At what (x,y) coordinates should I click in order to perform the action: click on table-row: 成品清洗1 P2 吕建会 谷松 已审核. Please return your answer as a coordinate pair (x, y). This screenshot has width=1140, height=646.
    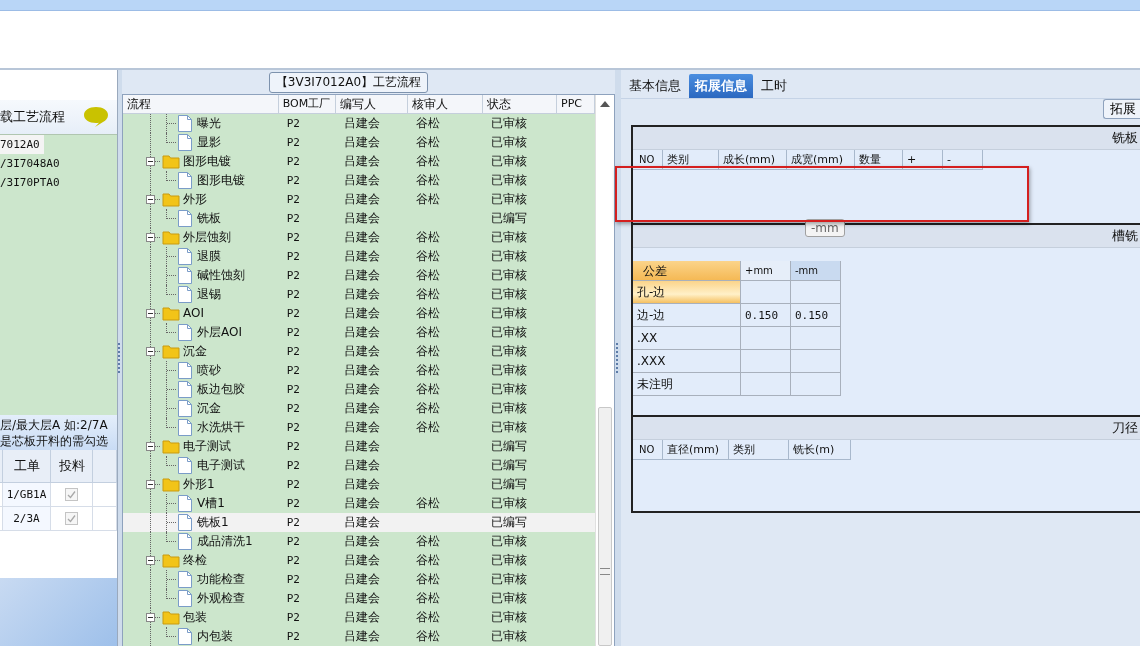
    Looking at the image, I should click on (359, 541).